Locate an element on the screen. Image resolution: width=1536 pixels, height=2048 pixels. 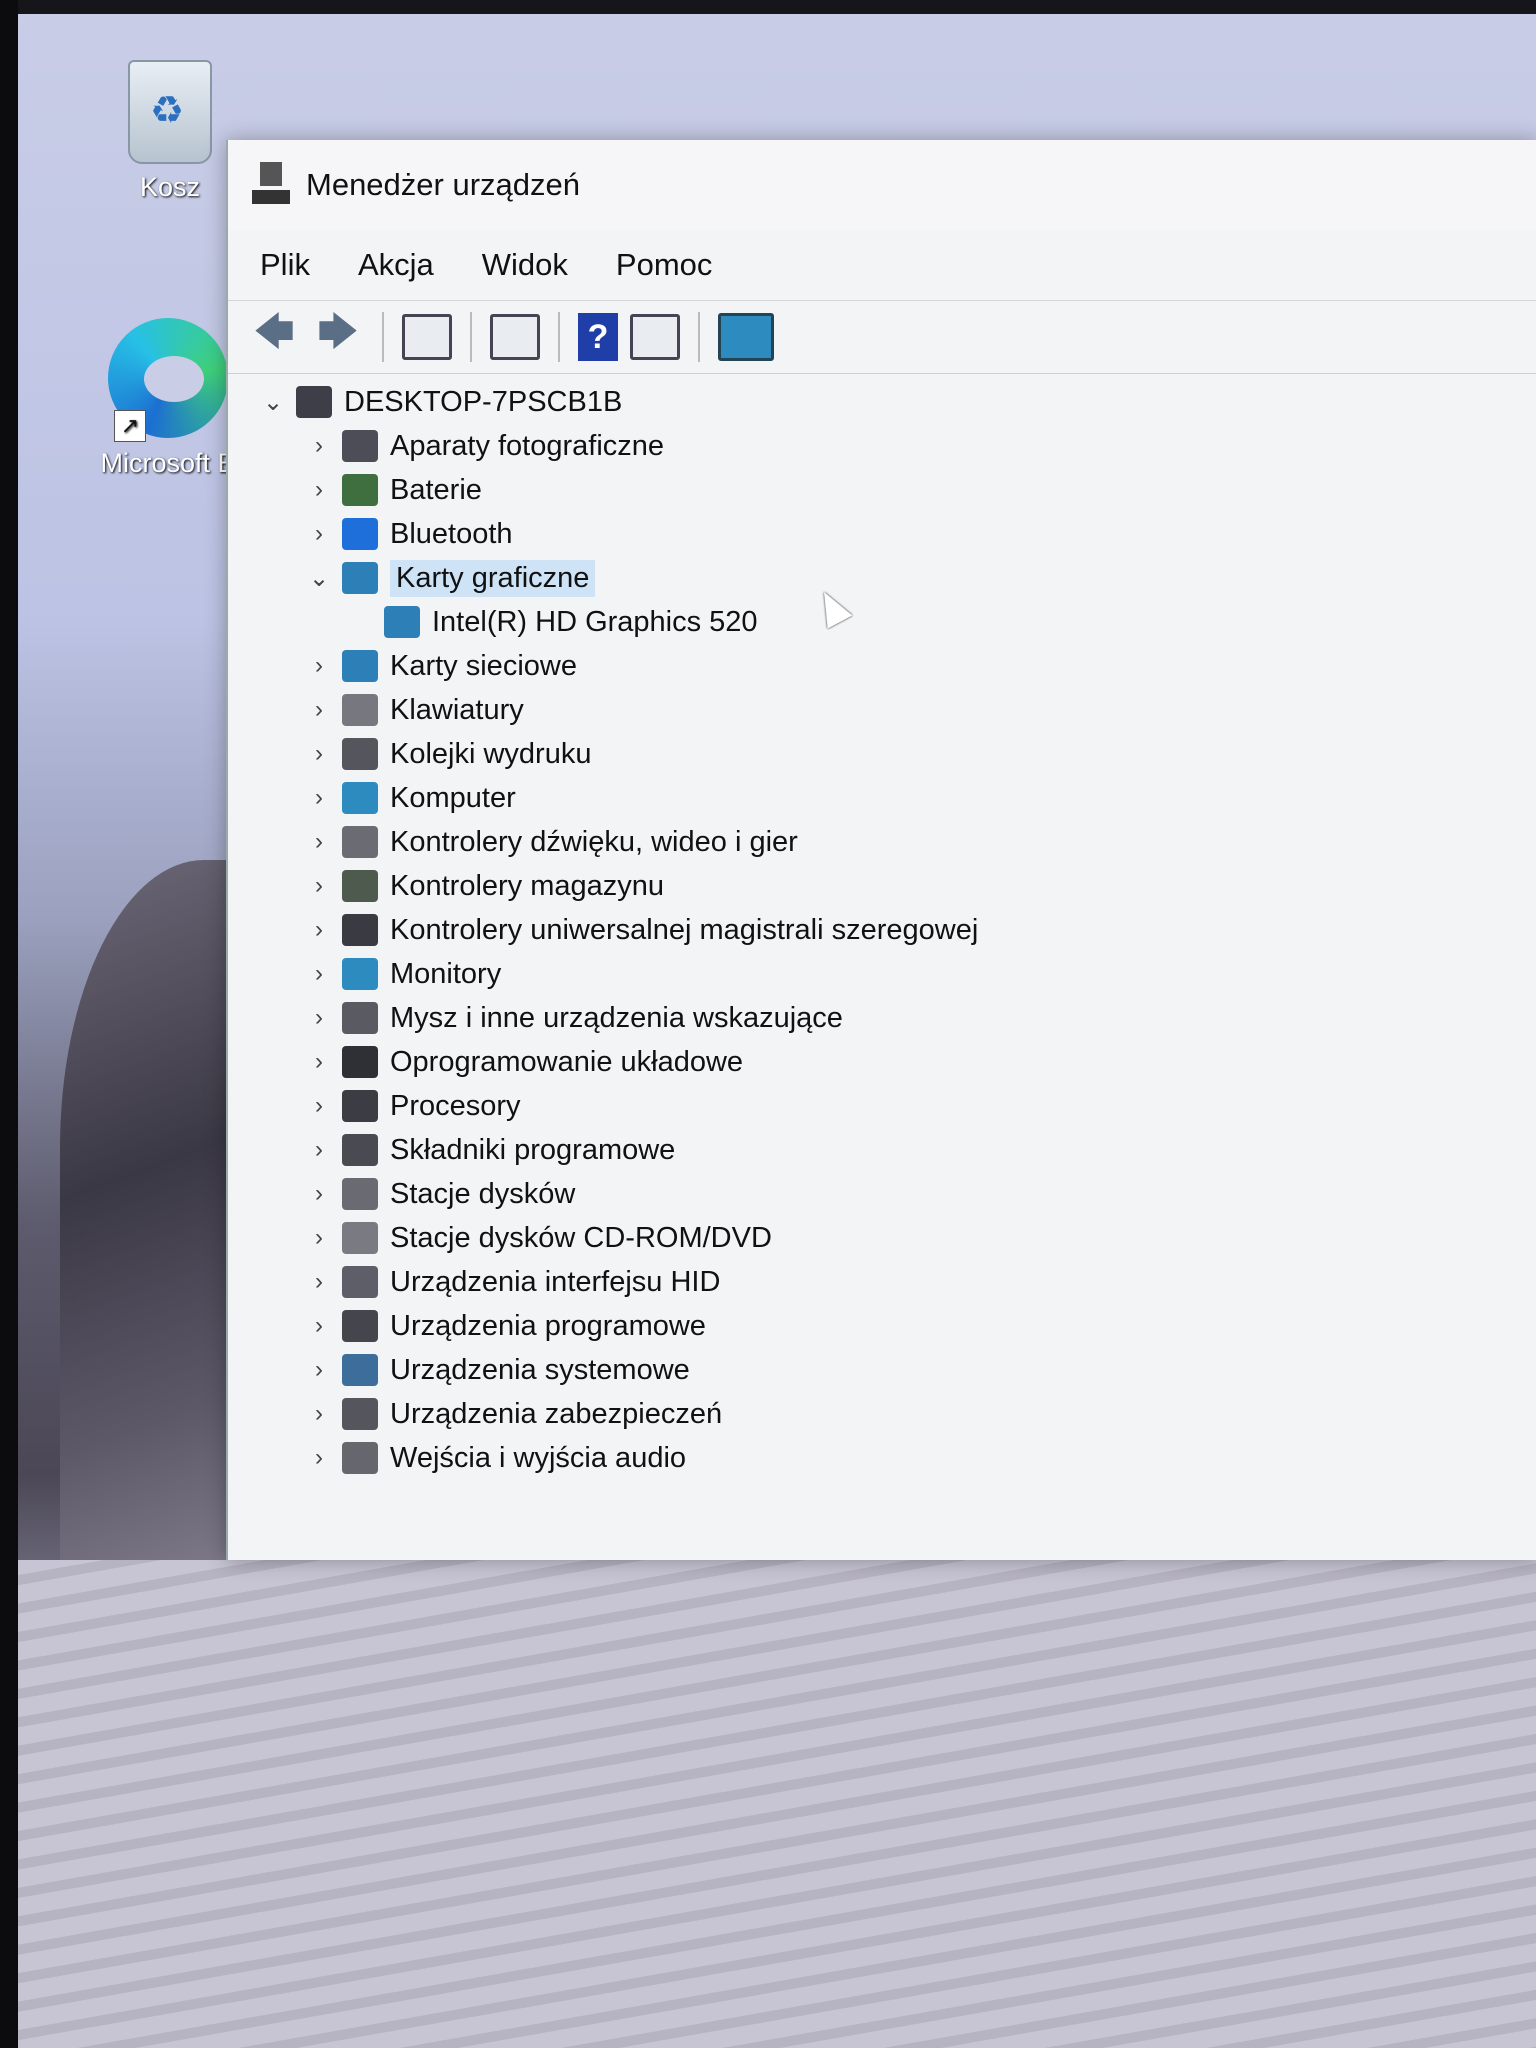
tree-item: › Procesory is located at coordinates (878, 1106).